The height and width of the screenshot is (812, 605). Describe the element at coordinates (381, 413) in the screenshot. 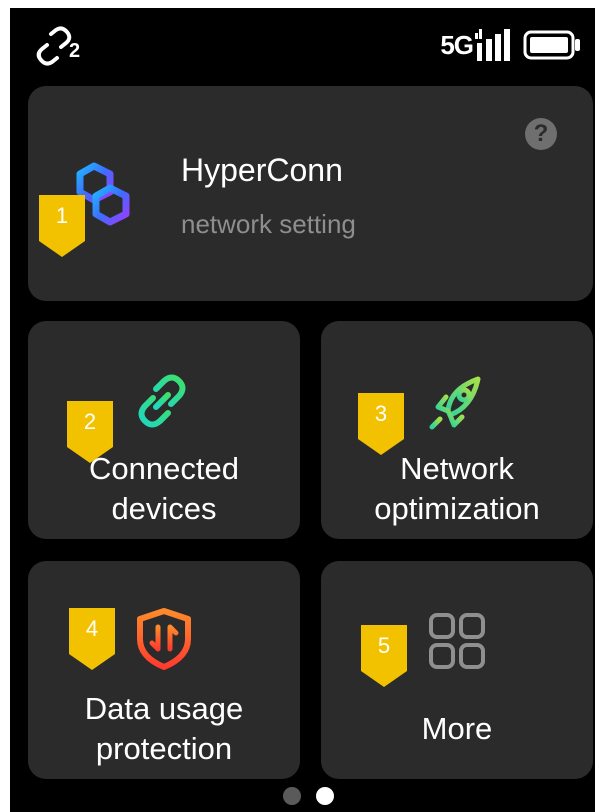

I see `marker-3-number: 3` at that location.